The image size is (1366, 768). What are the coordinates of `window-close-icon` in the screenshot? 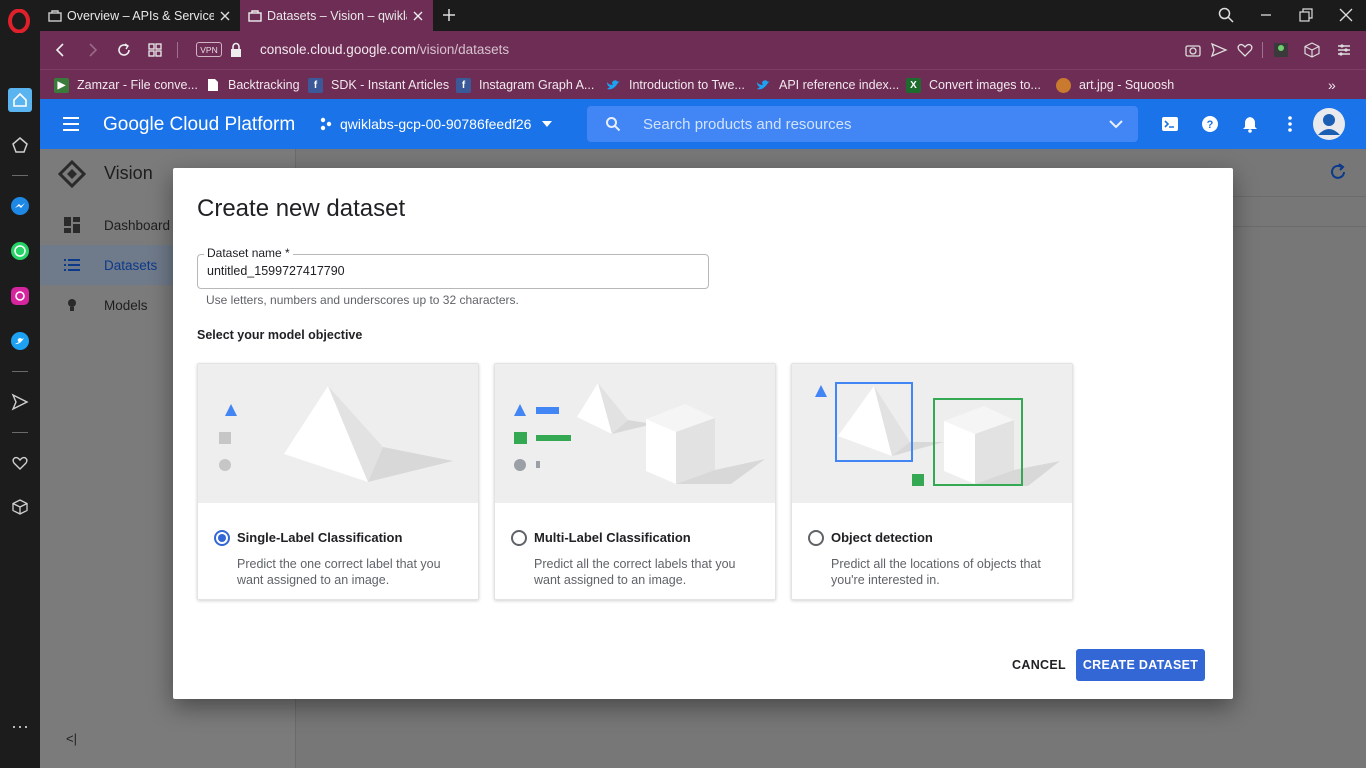 It's located at (1346, 15).